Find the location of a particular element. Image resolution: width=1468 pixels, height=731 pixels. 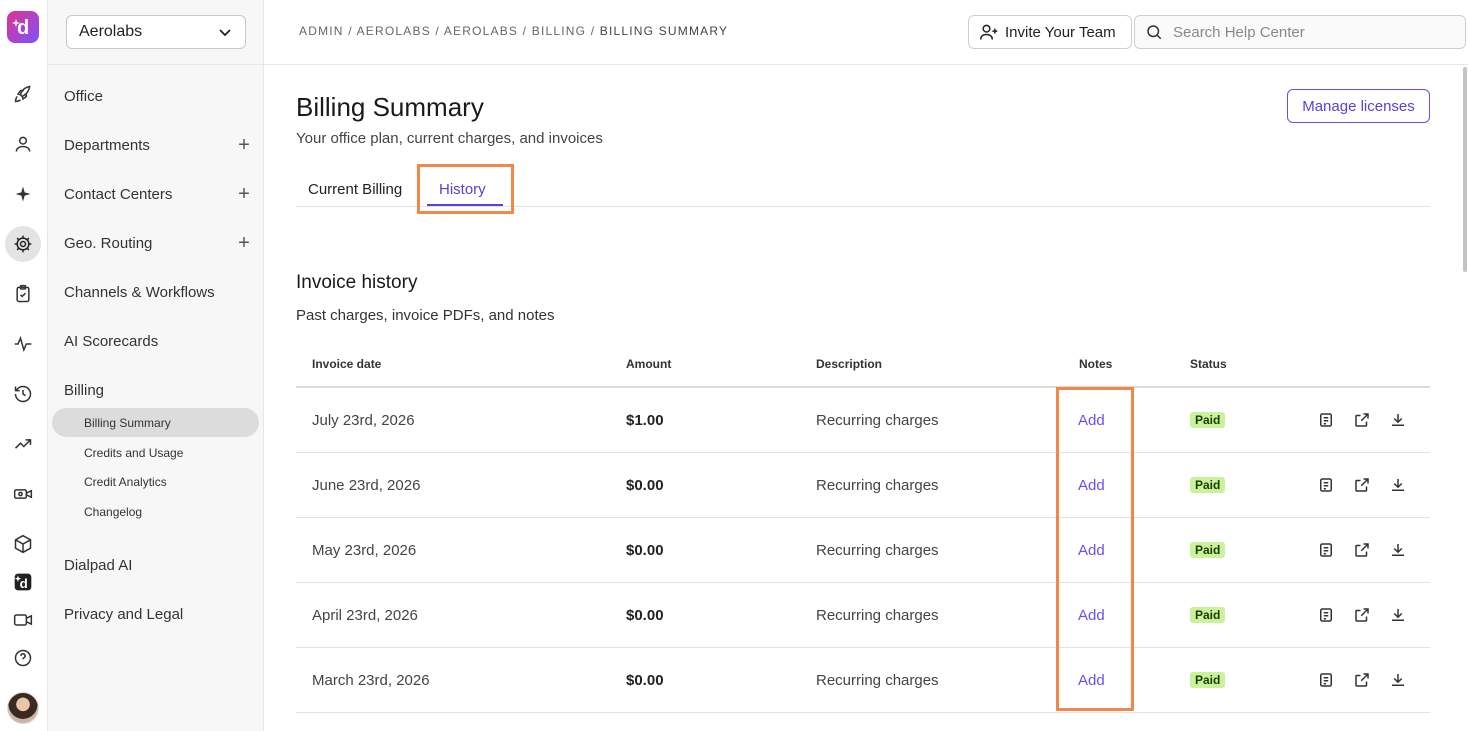

search-icon is located at coordinates (1154, 32).